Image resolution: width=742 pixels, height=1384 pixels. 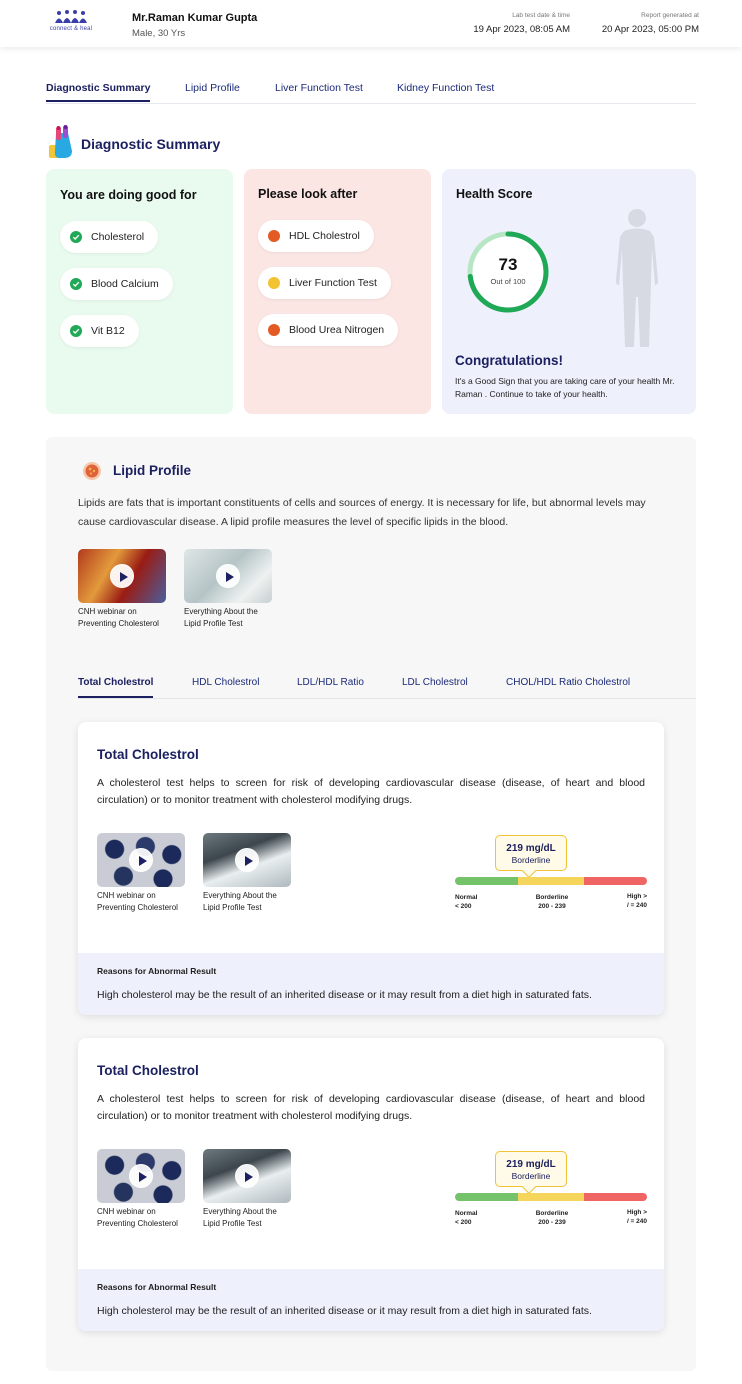 What do you see at coordinates (195, 18) in the screenshot?
I see `patient-name: Mr.Raman Kumar Gupta` at bounding box center [195, 18].